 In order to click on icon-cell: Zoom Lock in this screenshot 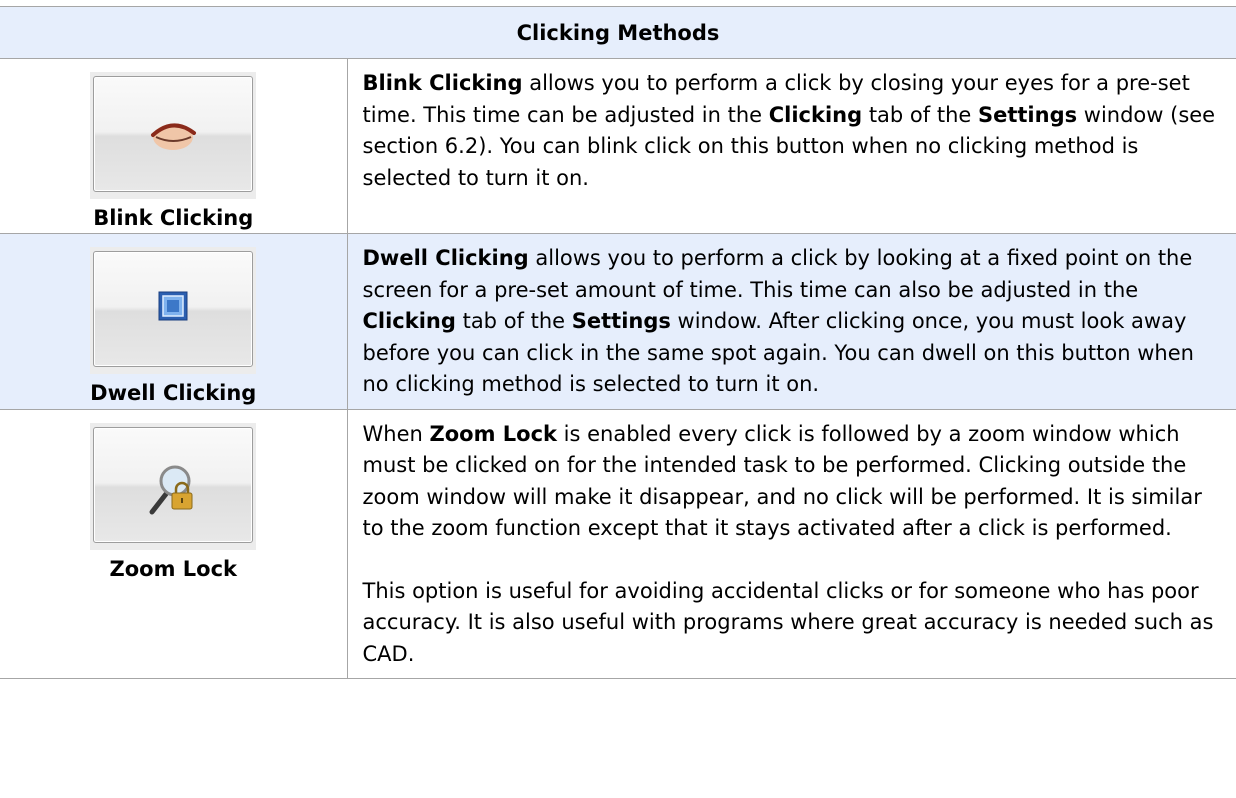, I will do `click(174, 543)`.